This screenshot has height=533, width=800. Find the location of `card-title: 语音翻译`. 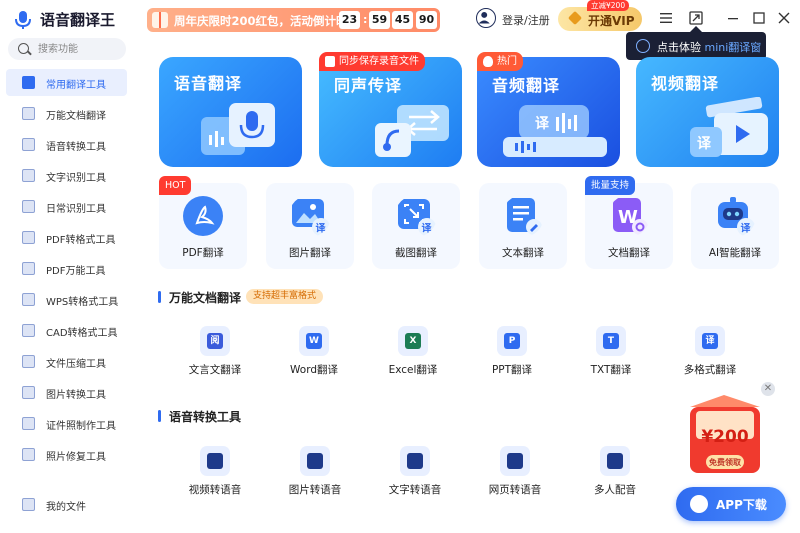

card-title: 语音翻译 is located at coordinates (208, 83).